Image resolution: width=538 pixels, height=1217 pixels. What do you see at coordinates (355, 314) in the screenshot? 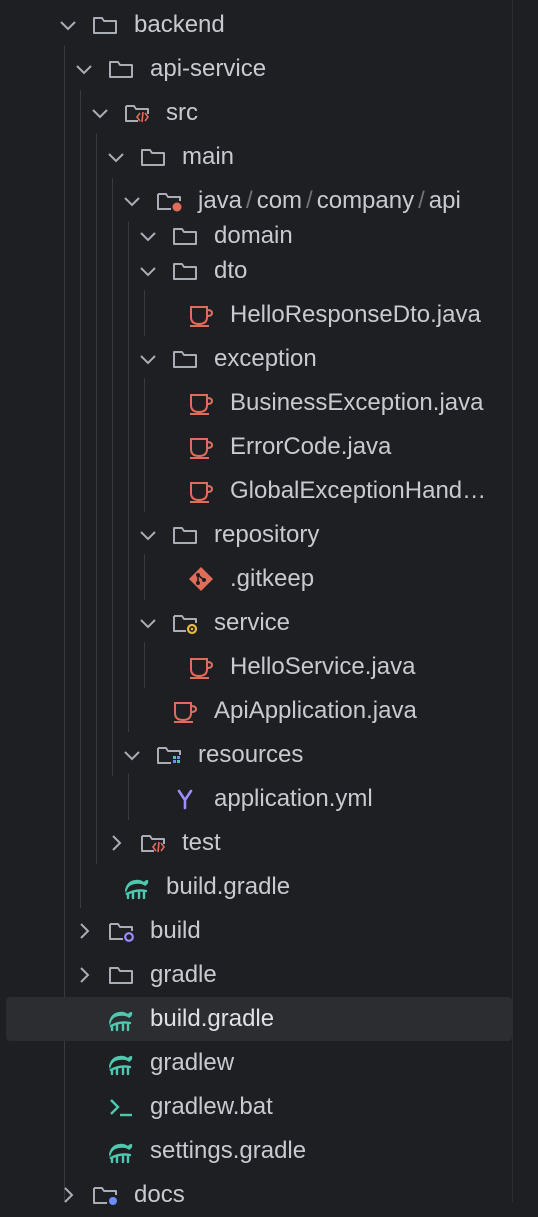
I see `tree-item-label: HelloResponseDto.java` at bounding box center [355, 314].